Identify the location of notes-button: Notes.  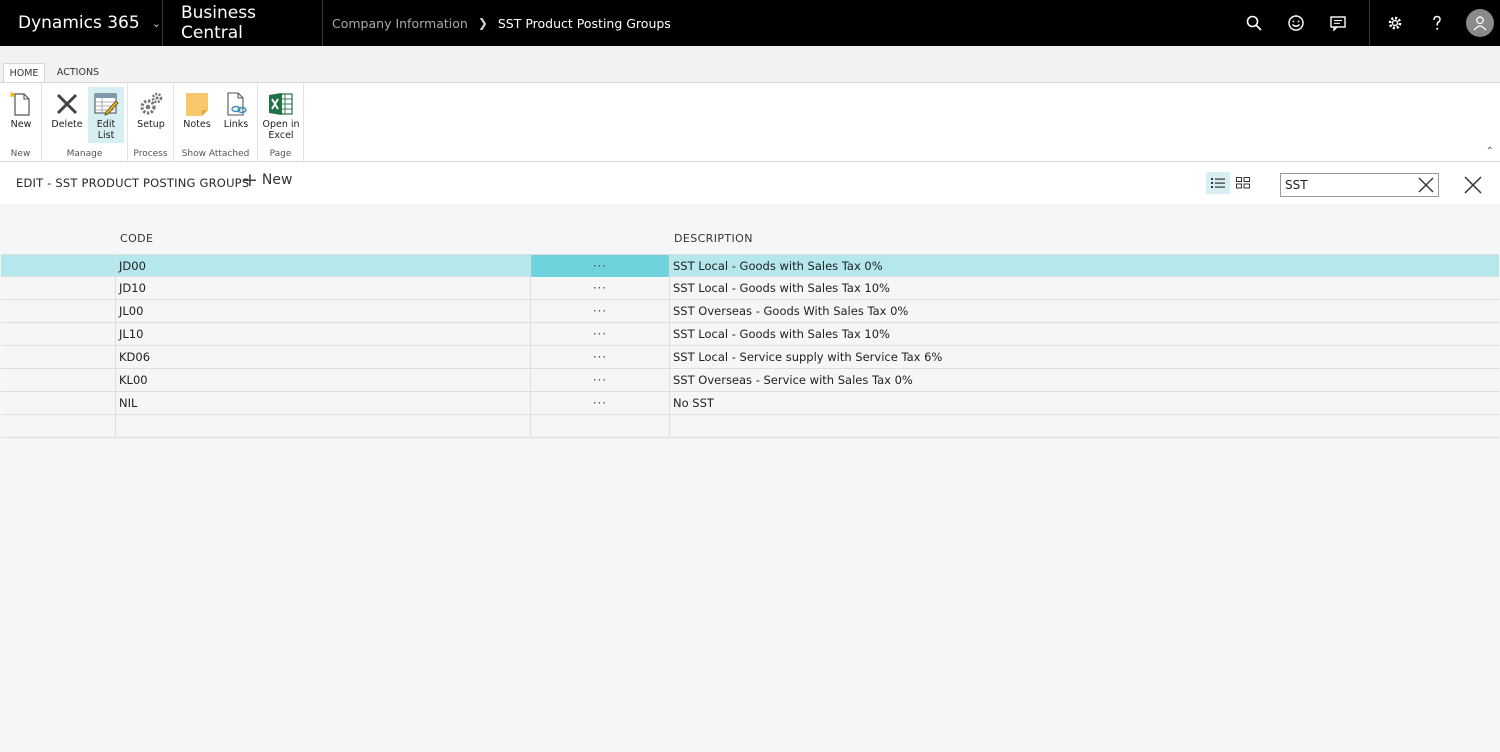
(197, 115).